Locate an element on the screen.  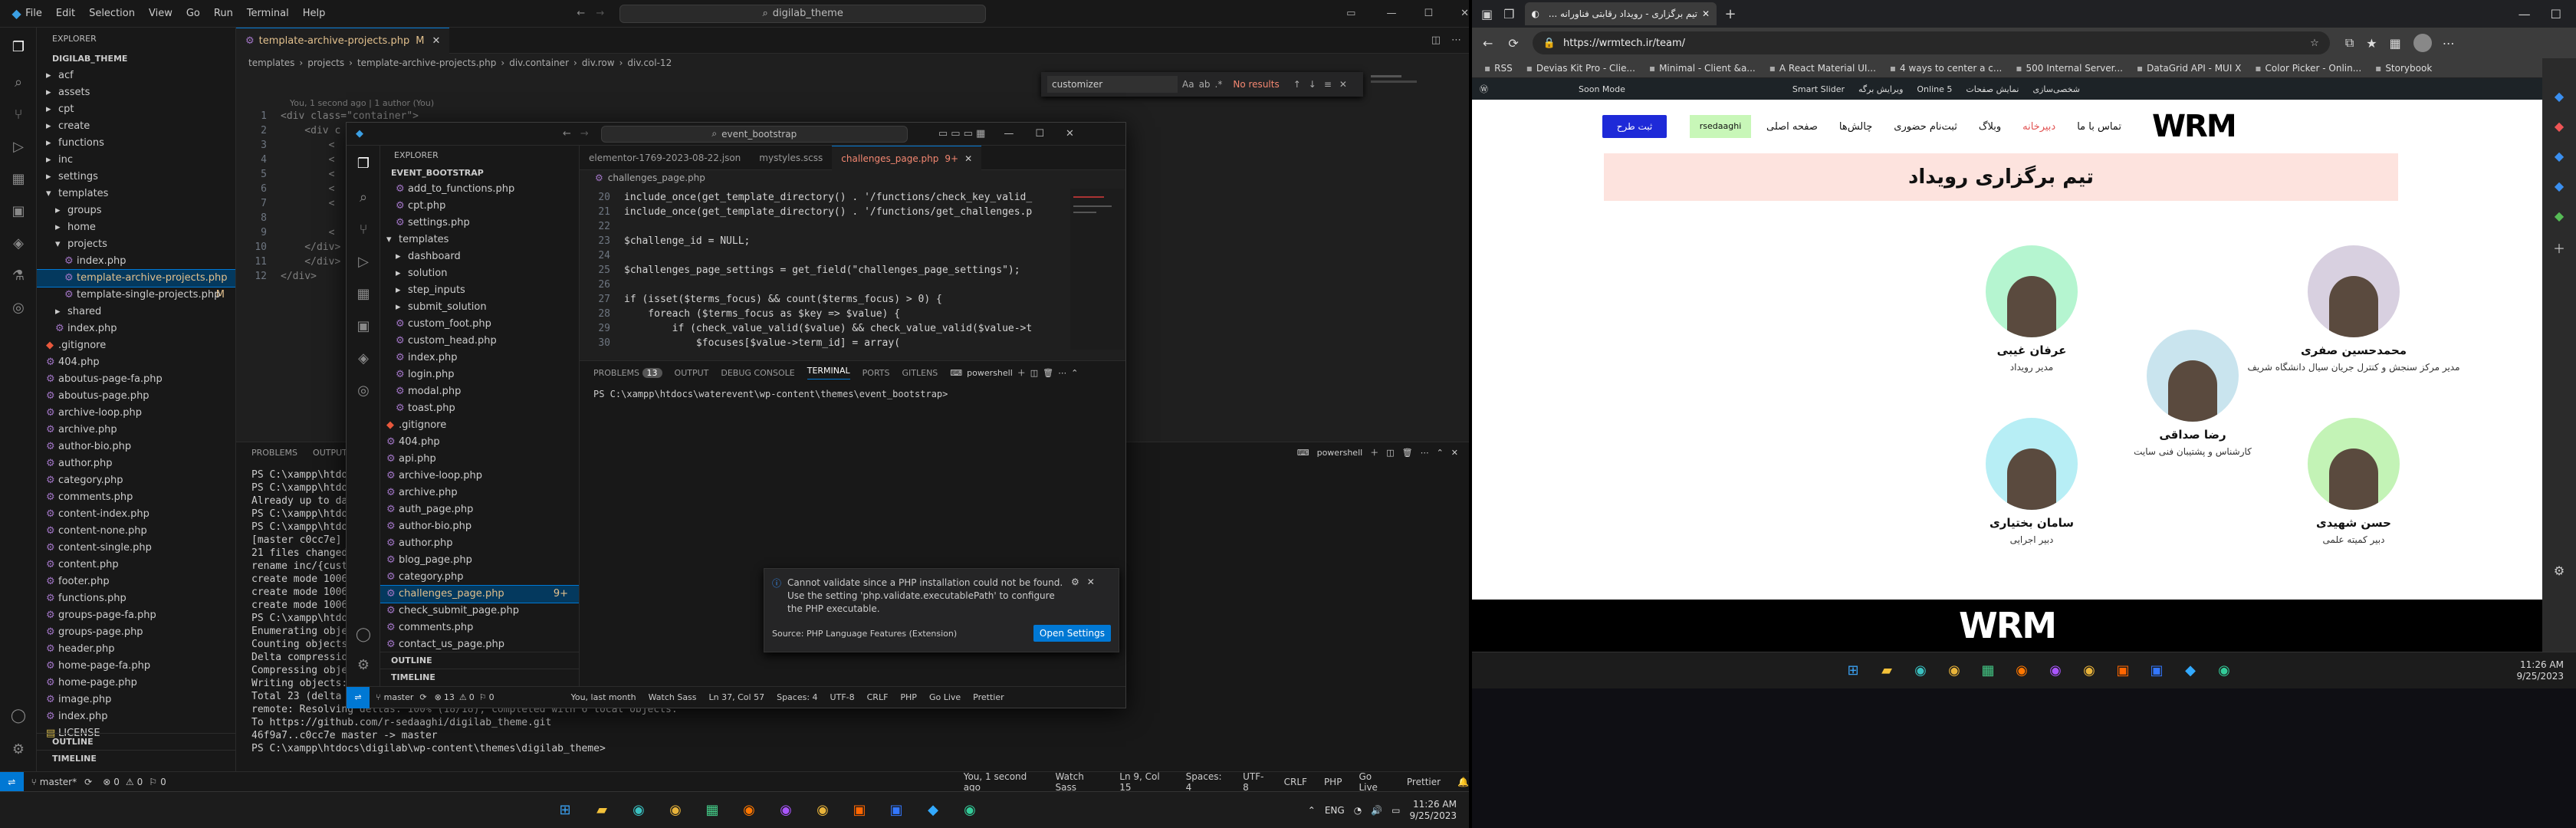
cursor-position: Ln 37, Col 57 is located at coordinates (737, 697).